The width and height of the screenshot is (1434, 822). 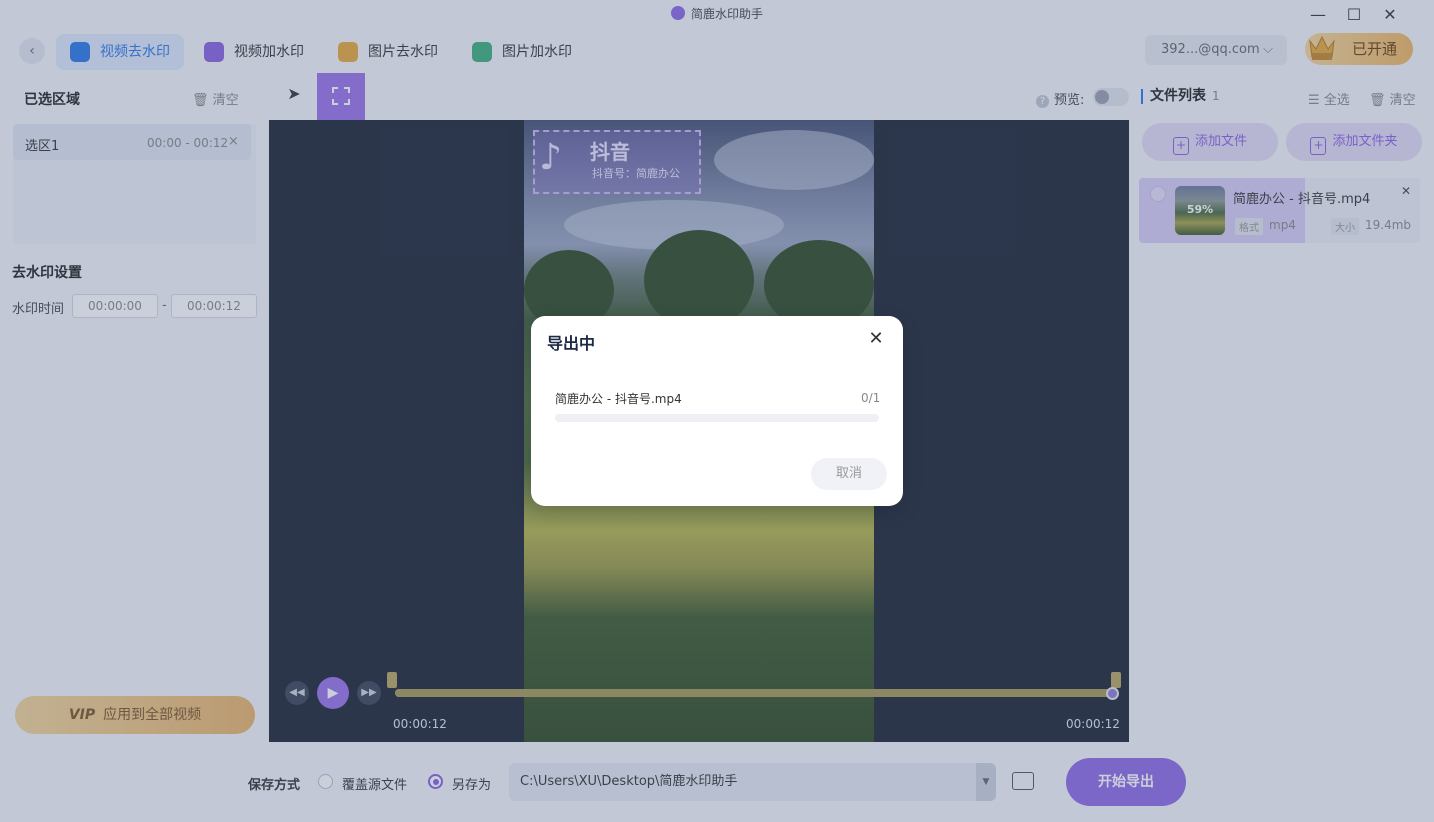 I want to click on export-dialog: 导出中 ✕ 简鹿办公 - 抖音号.mp4 0/1 取消, so click(x=717, y=411).